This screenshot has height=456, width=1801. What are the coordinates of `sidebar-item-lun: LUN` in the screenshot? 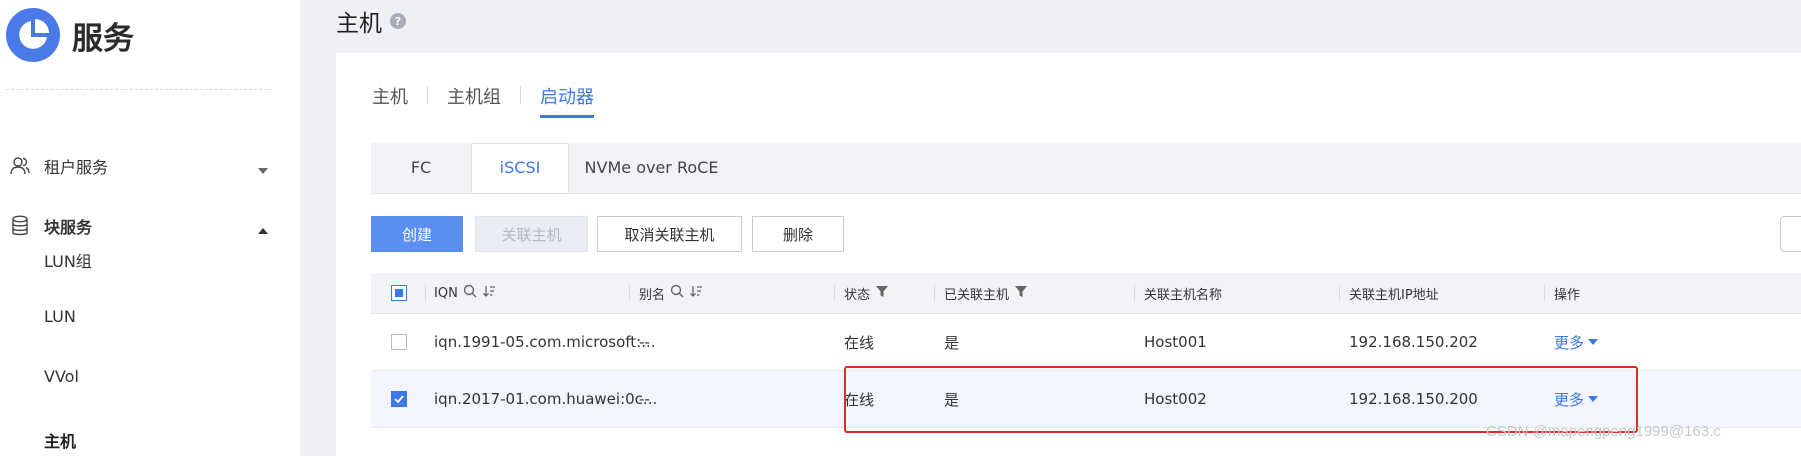 It's located at (60, 316).